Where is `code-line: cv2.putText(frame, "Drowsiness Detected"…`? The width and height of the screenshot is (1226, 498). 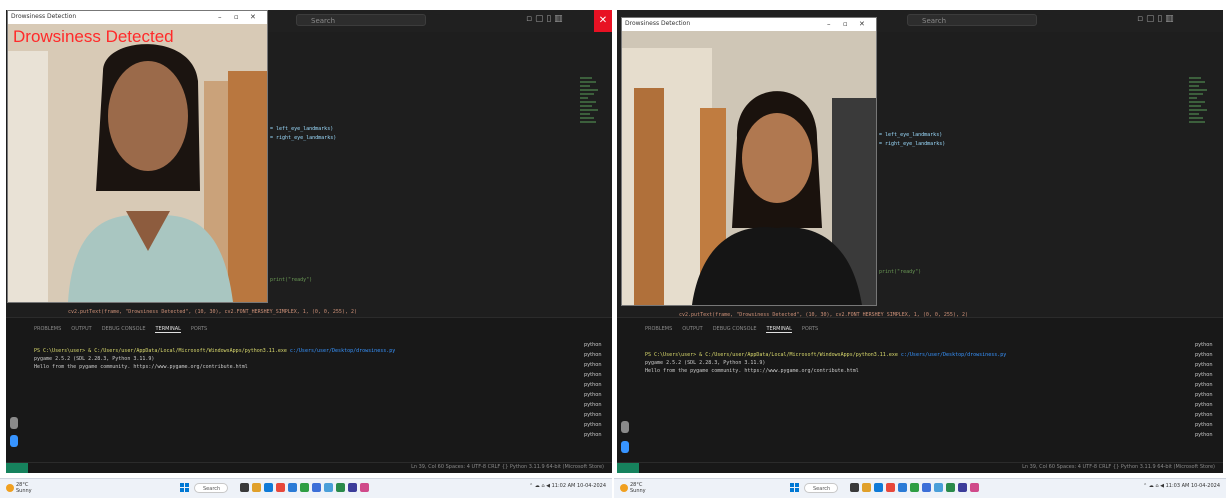 code-line: cv2.putText(frame, "Drowsiness Detected"… is located at coordinates (212, 312).